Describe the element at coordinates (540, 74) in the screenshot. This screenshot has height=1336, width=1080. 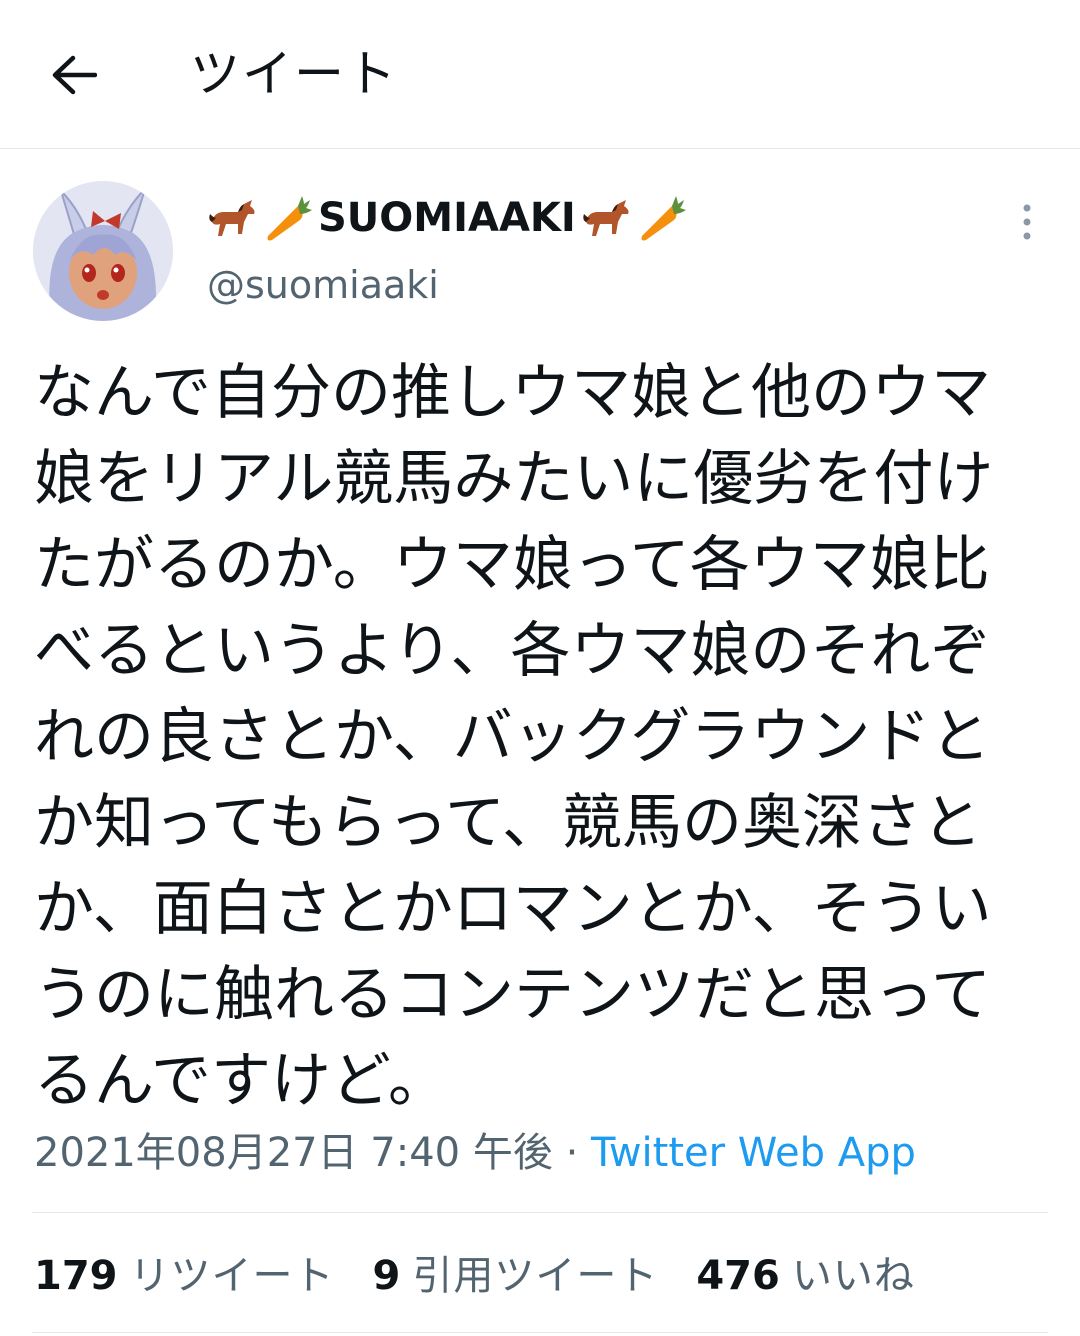
I see `top-app-bar: ツイート` at that location.